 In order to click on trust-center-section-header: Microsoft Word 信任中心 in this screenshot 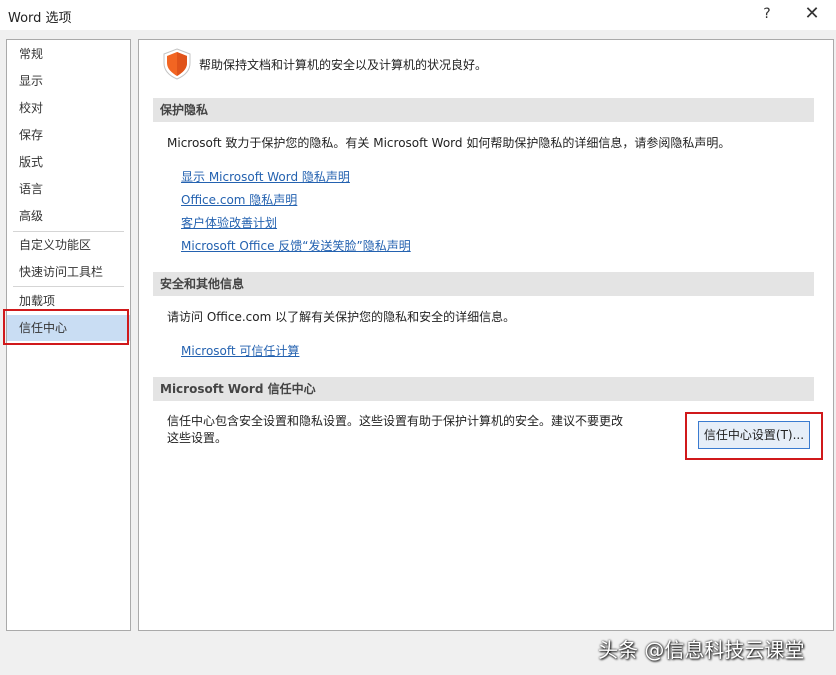, I will do `click(483, 389)`.